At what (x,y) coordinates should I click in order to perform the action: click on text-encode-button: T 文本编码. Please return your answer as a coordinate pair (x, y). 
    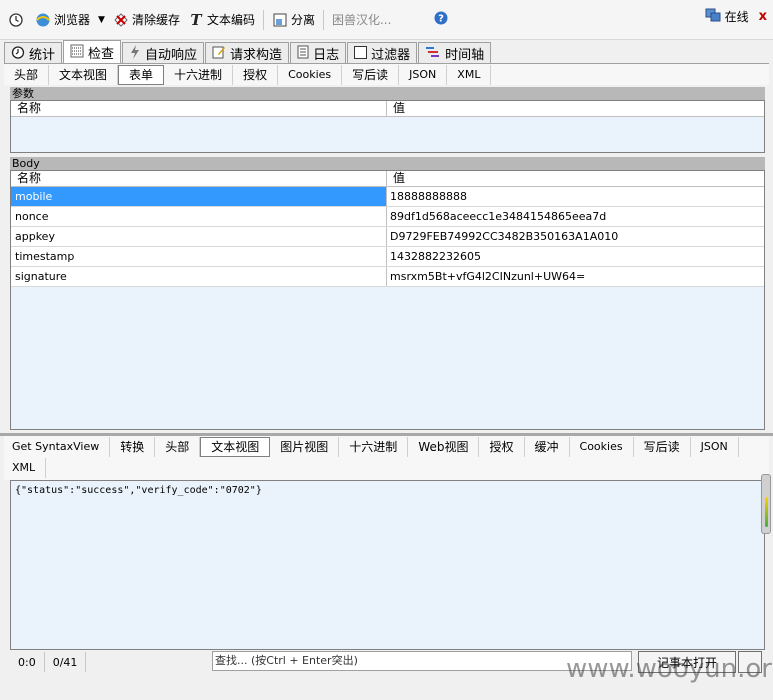
    Looking at the image, I should click on (221, 20).